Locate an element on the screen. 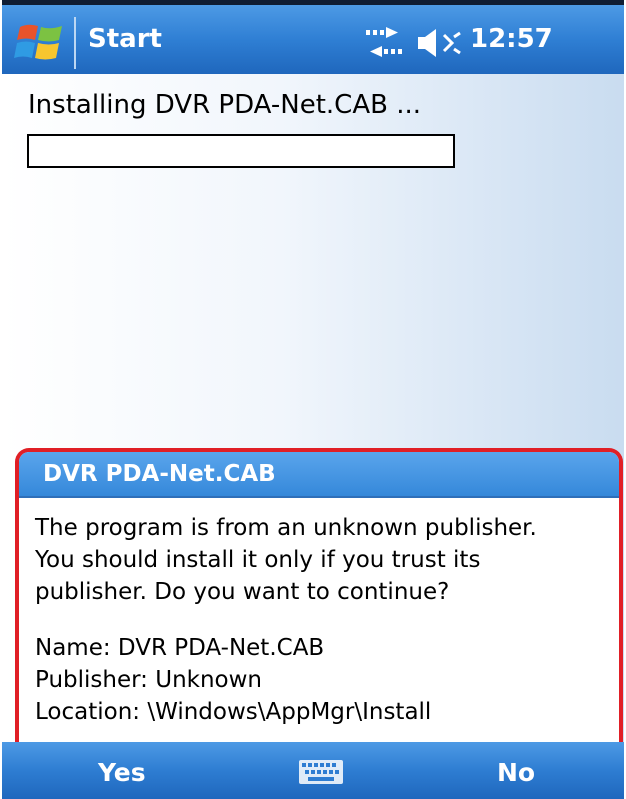  no-softkey: No is located at coordinates (516, 772).